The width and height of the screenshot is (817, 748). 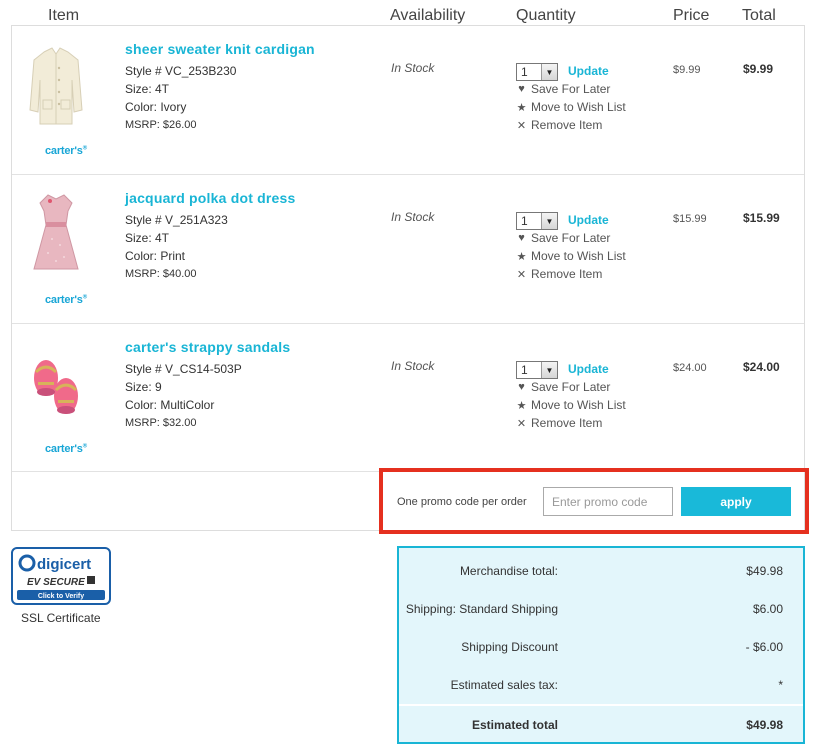 I want to click on product-color: Color: Ivory, so click(x=156, y=107).